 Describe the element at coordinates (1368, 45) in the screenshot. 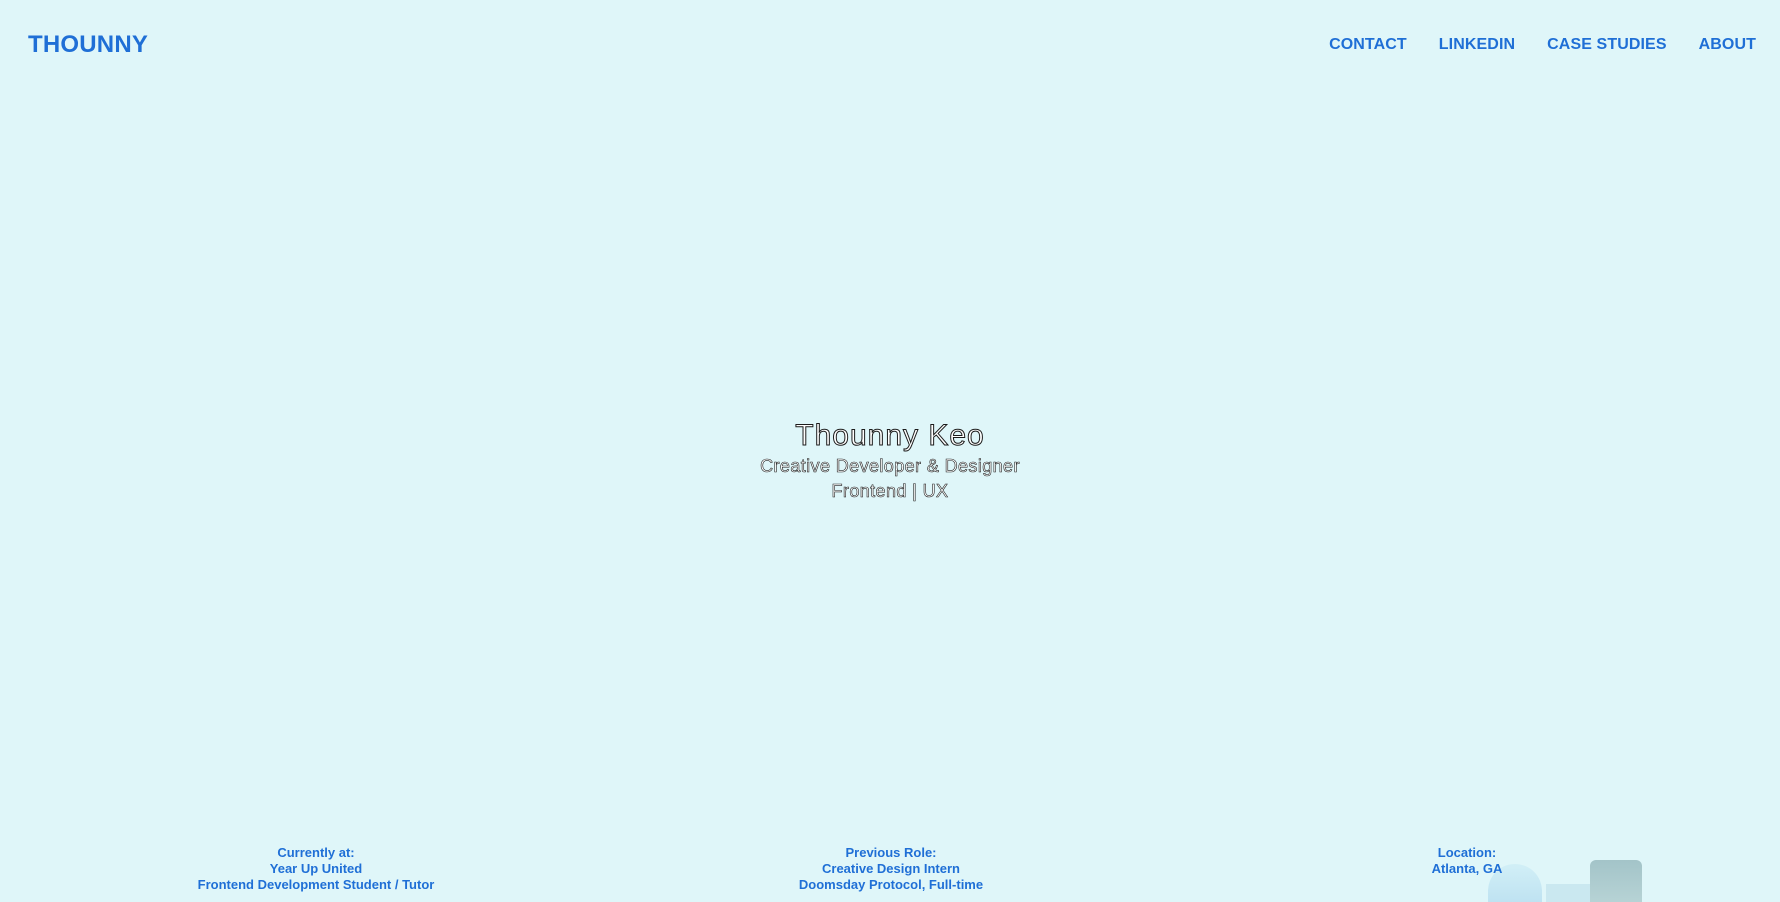

I see `nav-contact-link: CONTACT` at that location.